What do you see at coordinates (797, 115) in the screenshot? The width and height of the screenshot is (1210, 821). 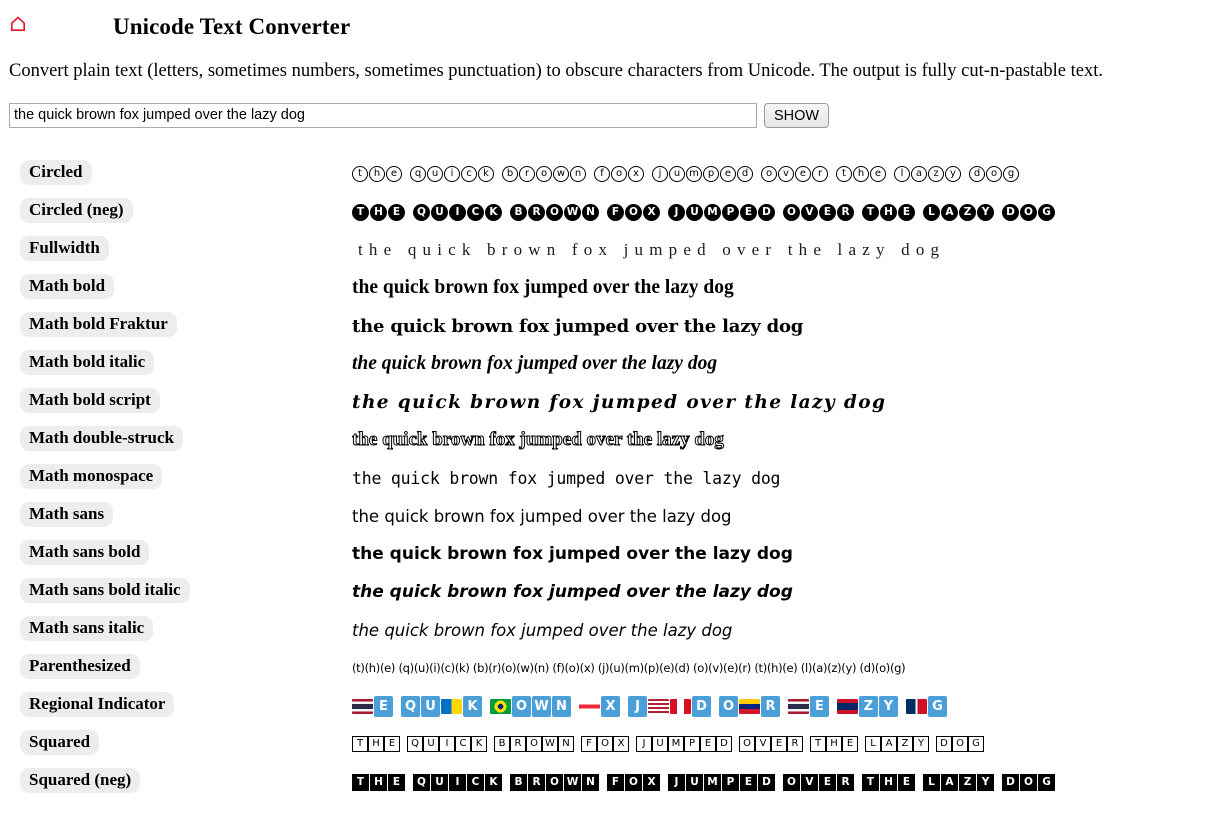 I see `show-button: SHOW` at bounding box center [797, 115].